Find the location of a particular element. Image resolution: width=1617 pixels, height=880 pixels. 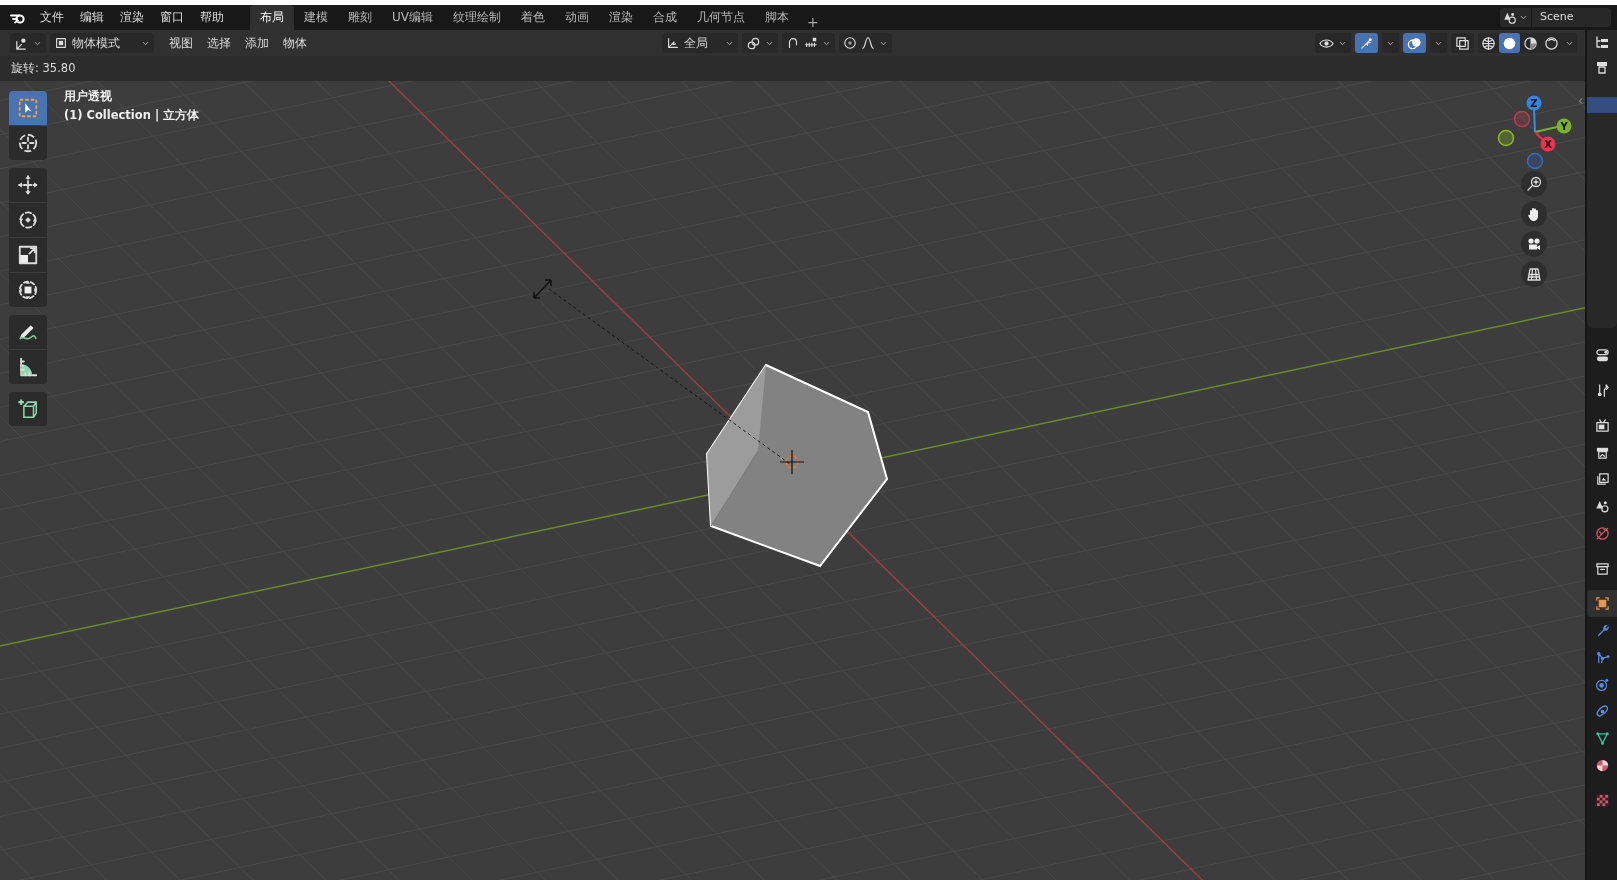

xray-icon is located at coordinates (1462, 43).